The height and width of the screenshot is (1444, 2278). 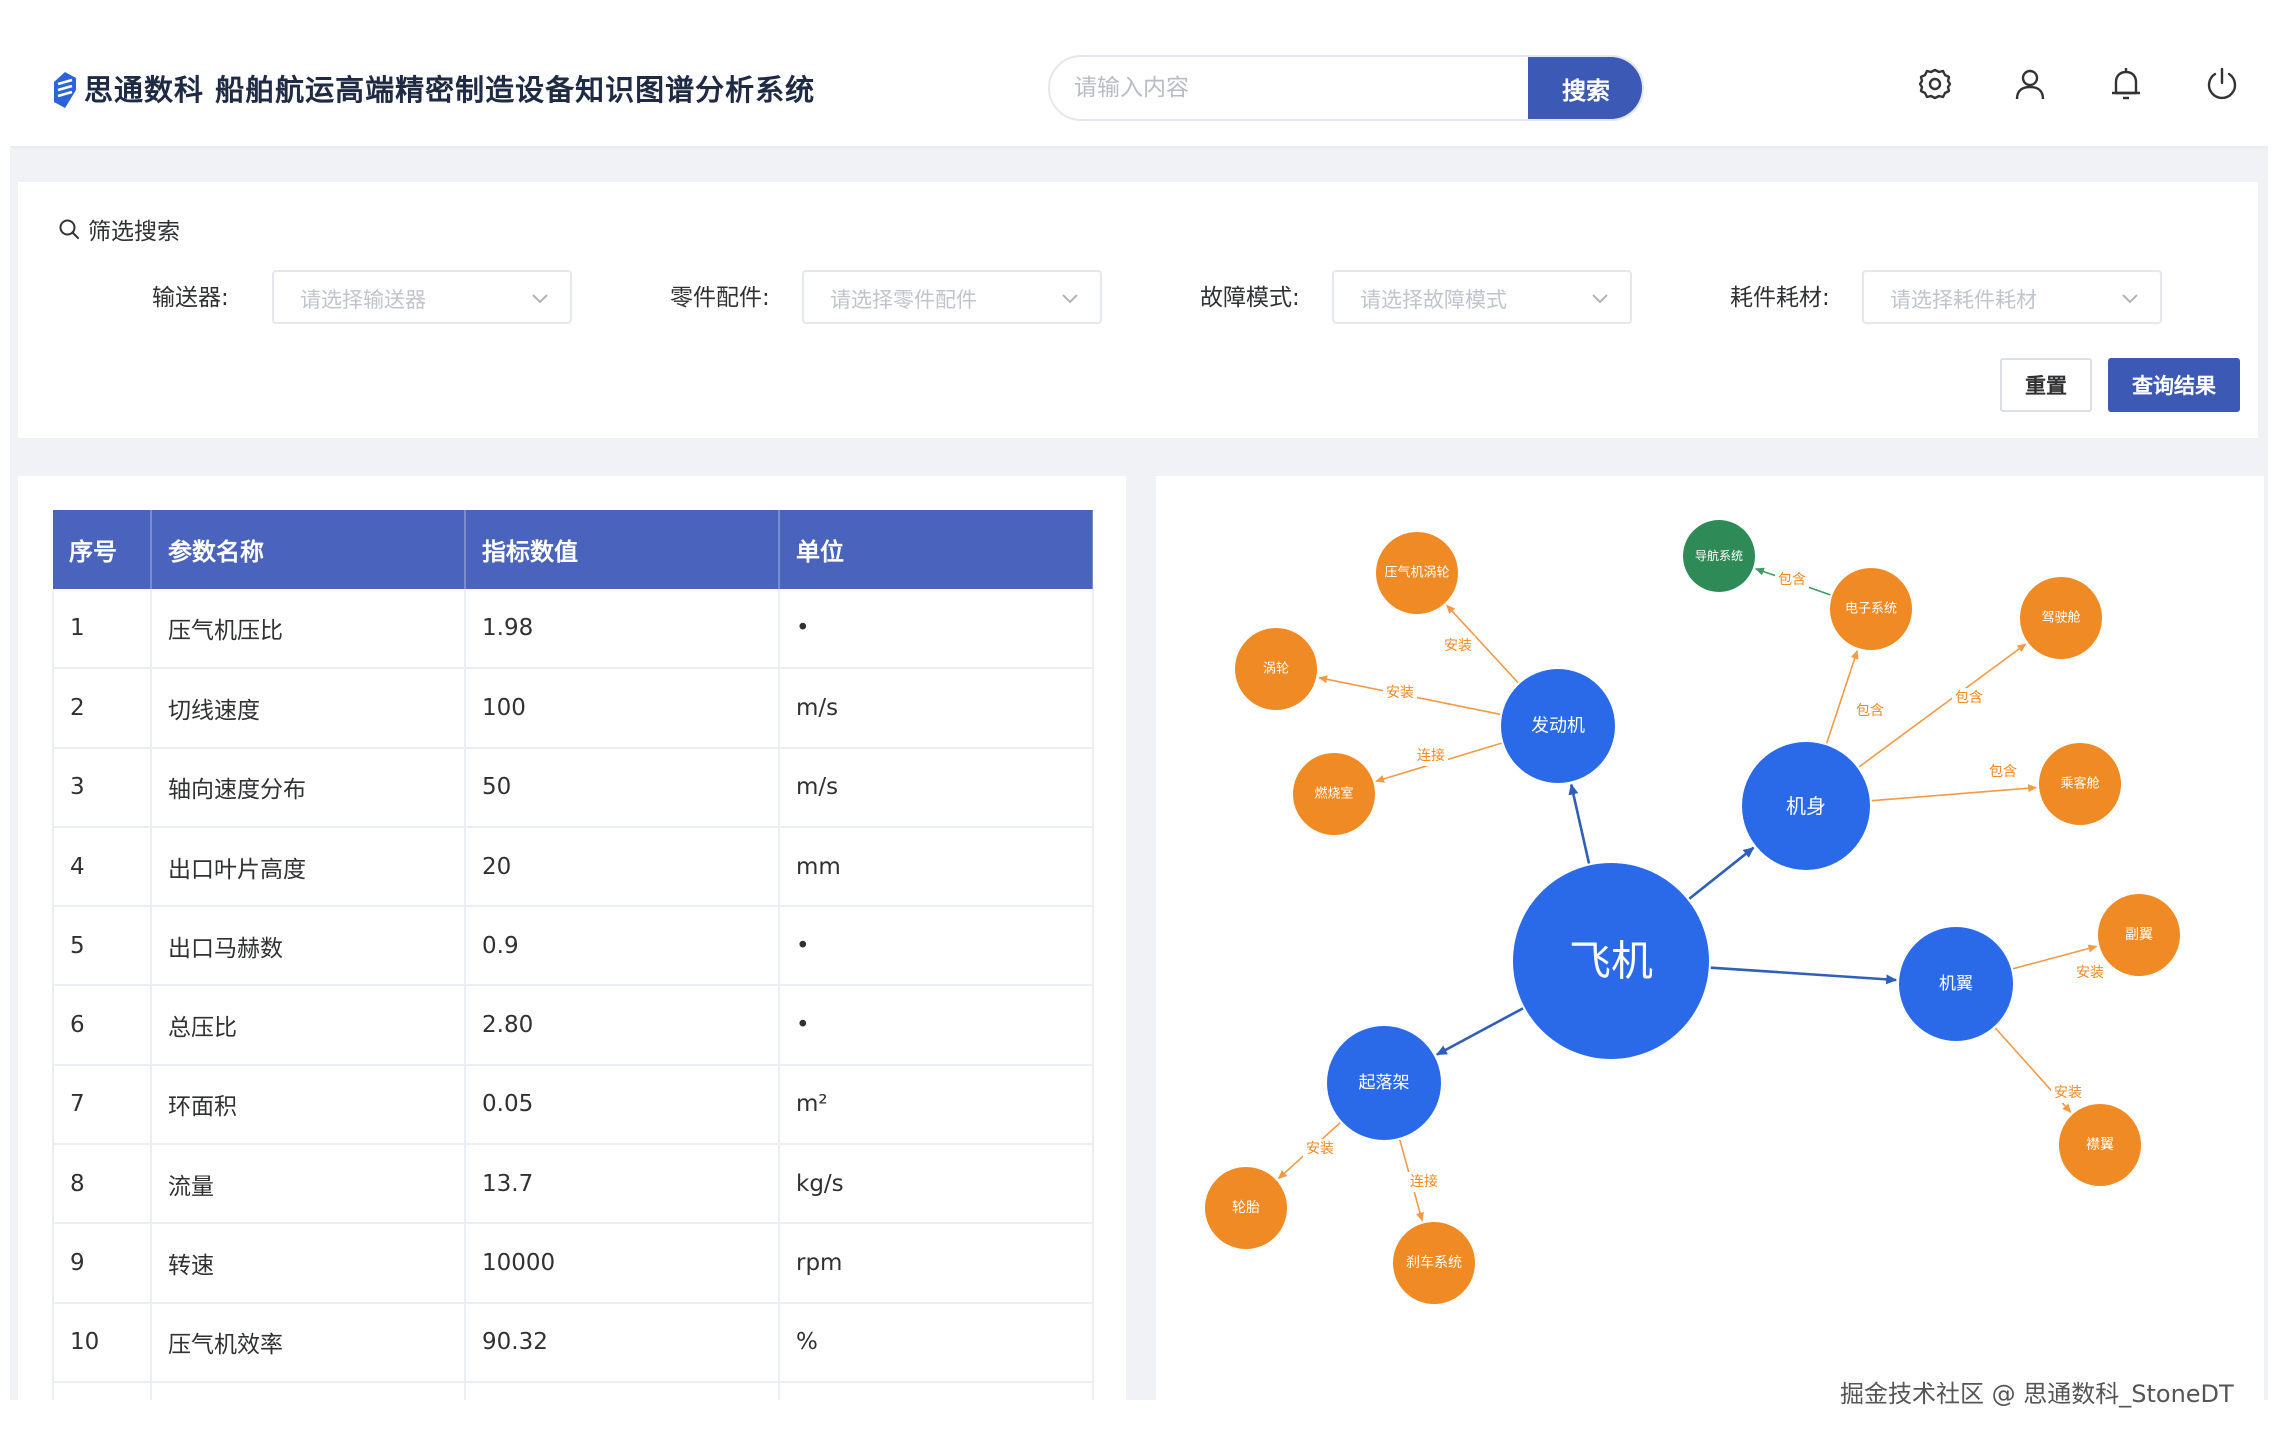 I want to click on graph-edge-label-body-cockpit: 包含, so click(x=1969, y=698).